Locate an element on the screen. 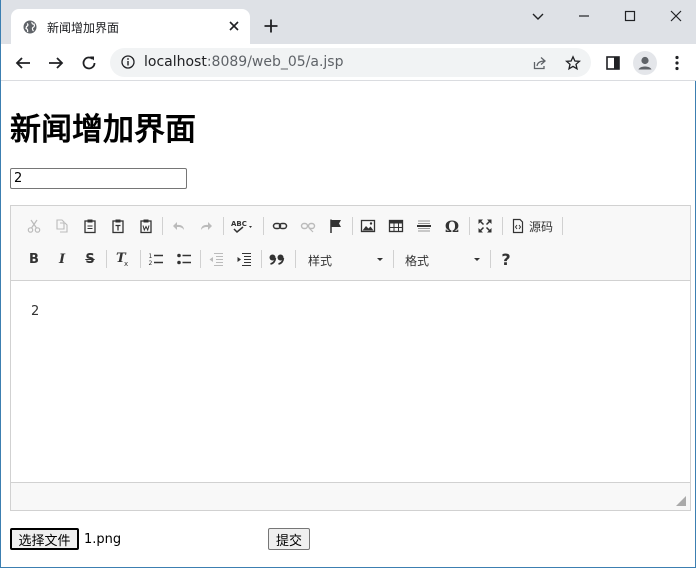  tab-strip: 新闻增加界面 is located at coordinates (348, 22).